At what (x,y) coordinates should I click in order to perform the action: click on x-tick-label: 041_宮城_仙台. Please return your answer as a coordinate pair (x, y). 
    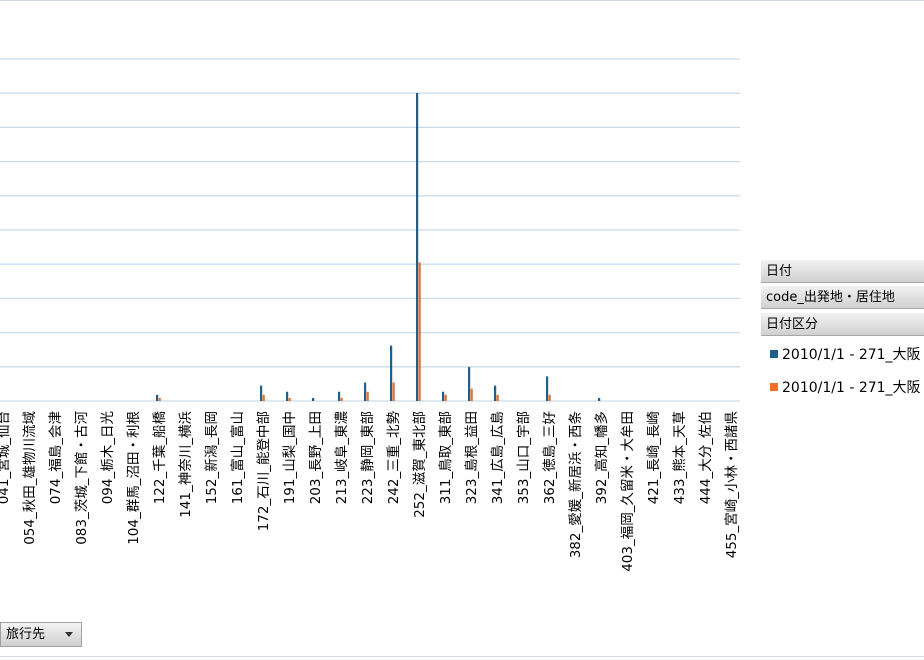
    Looking at the image, I should click on (6, 457).